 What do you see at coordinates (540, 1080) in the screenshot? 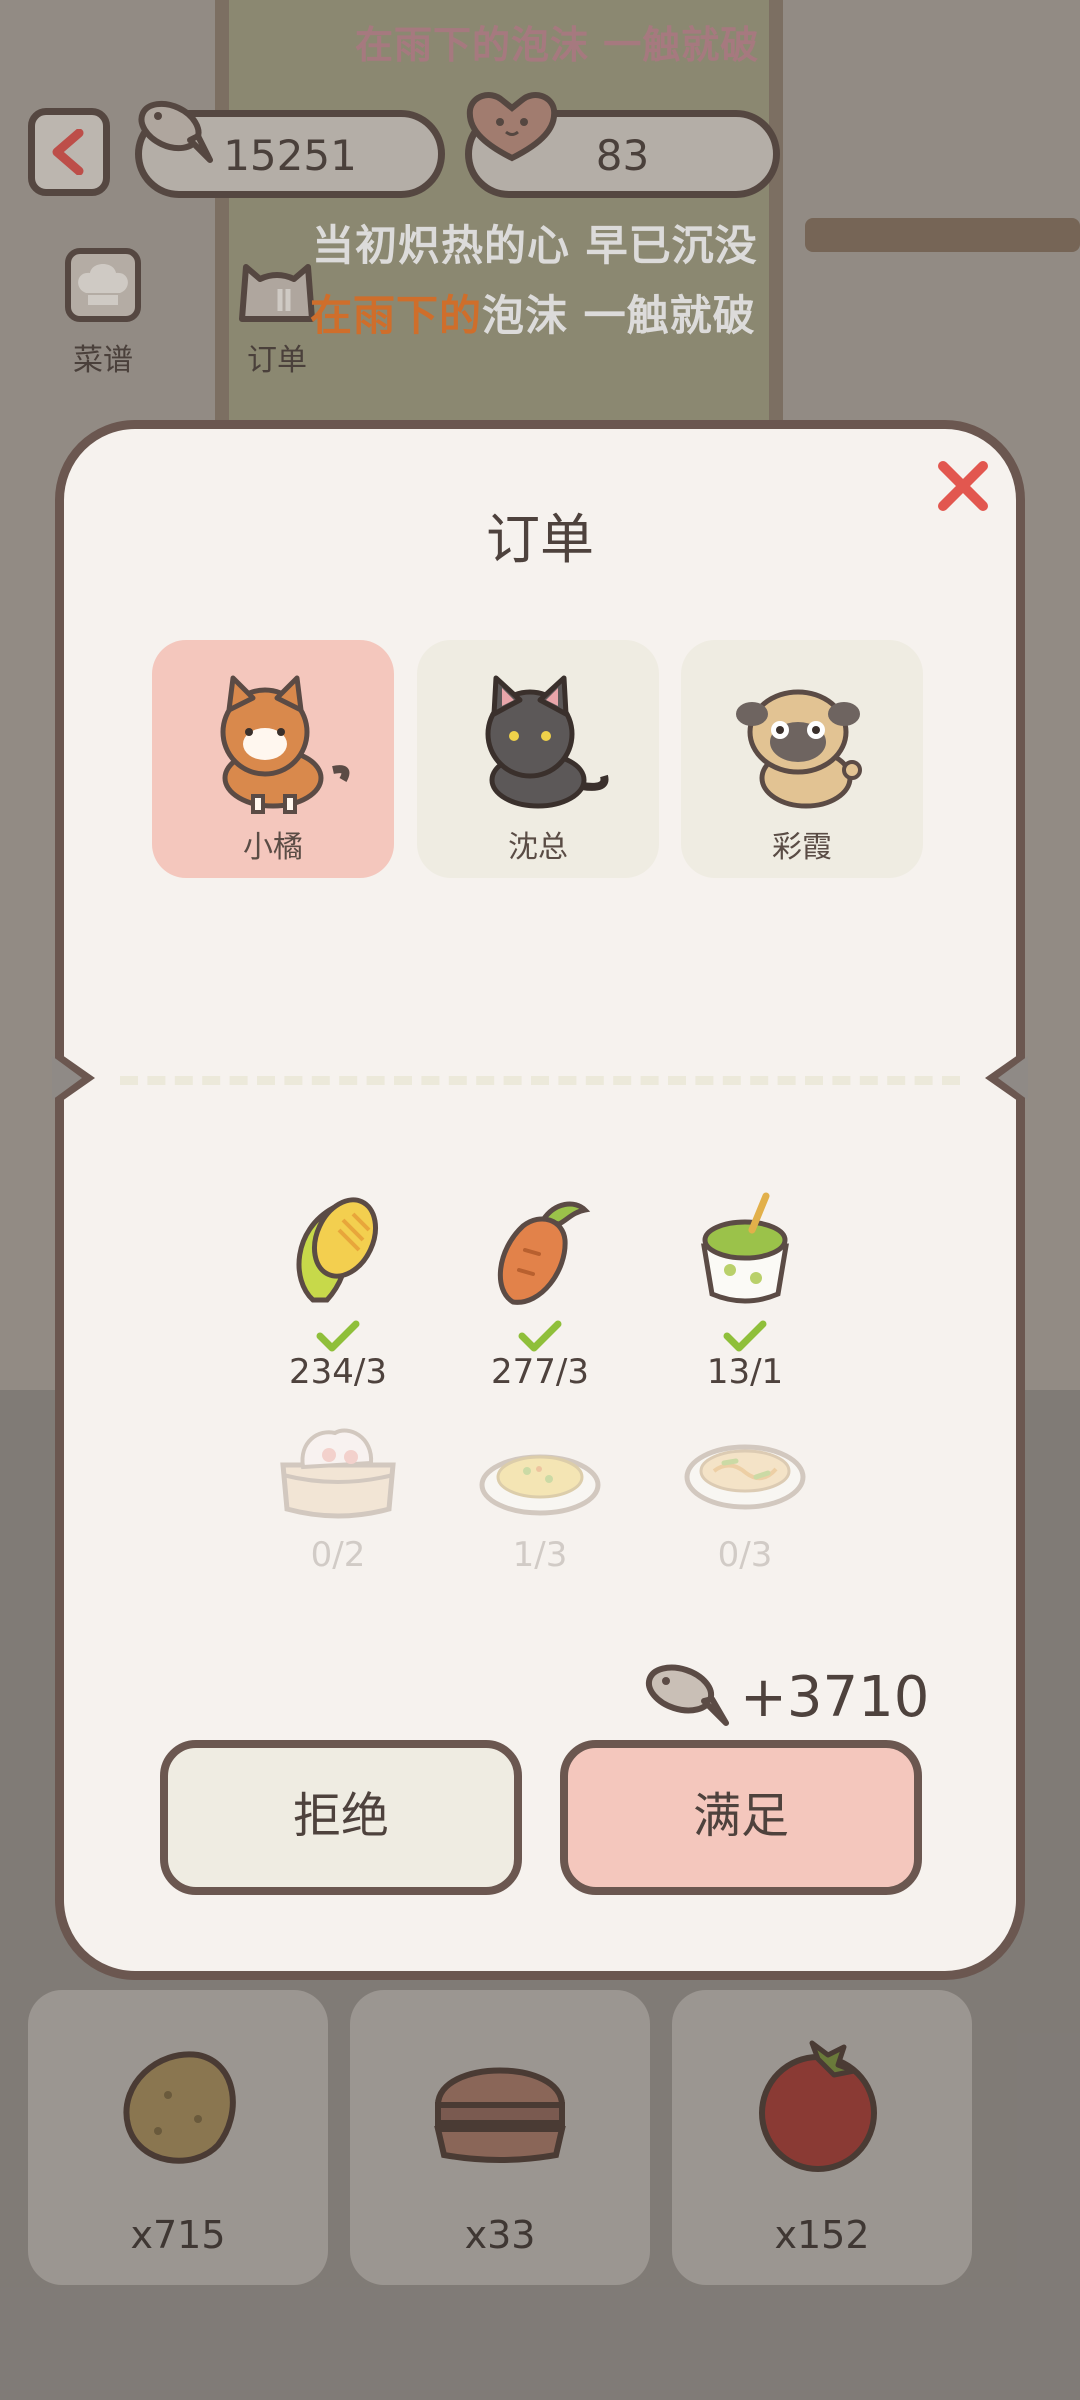
I see `ticket-divider` at bounding box center [540, 1080].